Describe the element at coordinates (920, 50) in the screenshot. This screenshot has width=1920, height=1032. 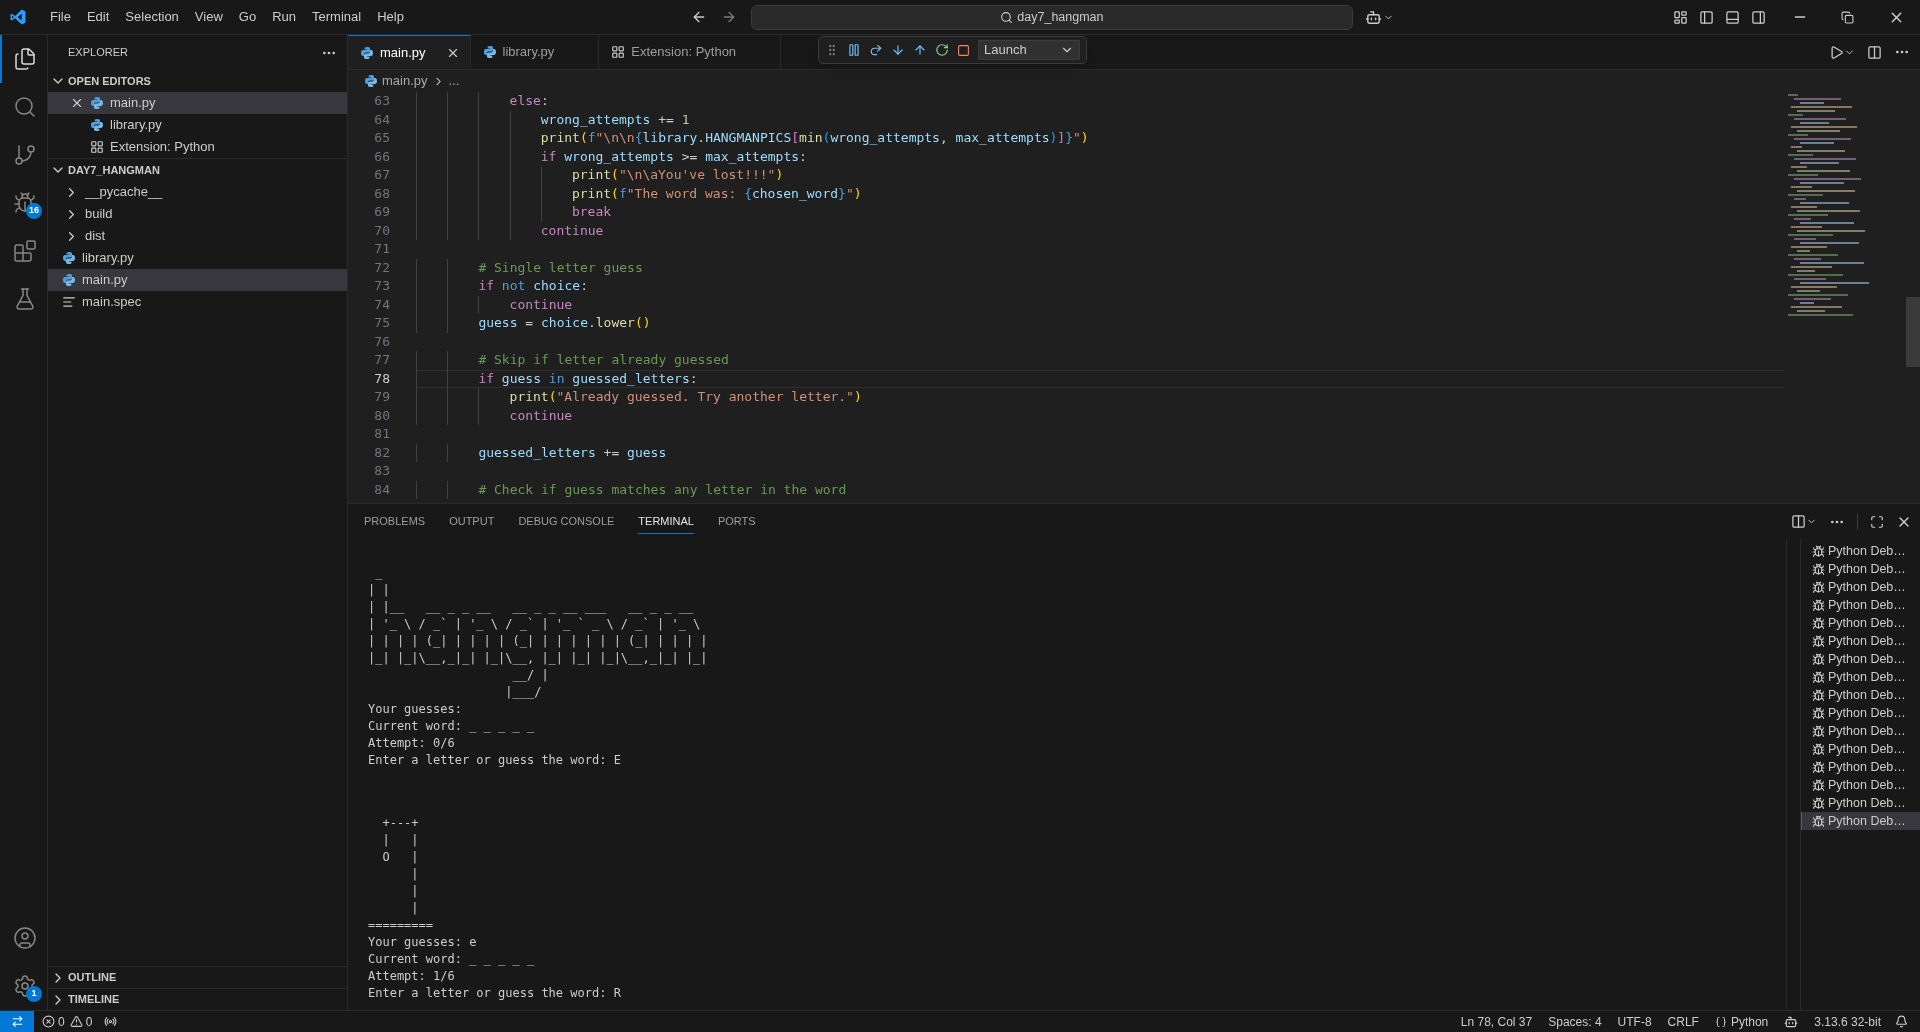
I see `step-out-icon` at that location.